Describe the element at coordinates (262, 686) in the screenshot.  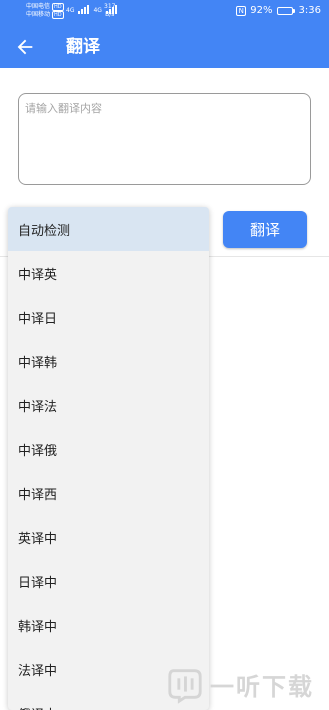
I see `watermark-text: 一听下载` at that location.